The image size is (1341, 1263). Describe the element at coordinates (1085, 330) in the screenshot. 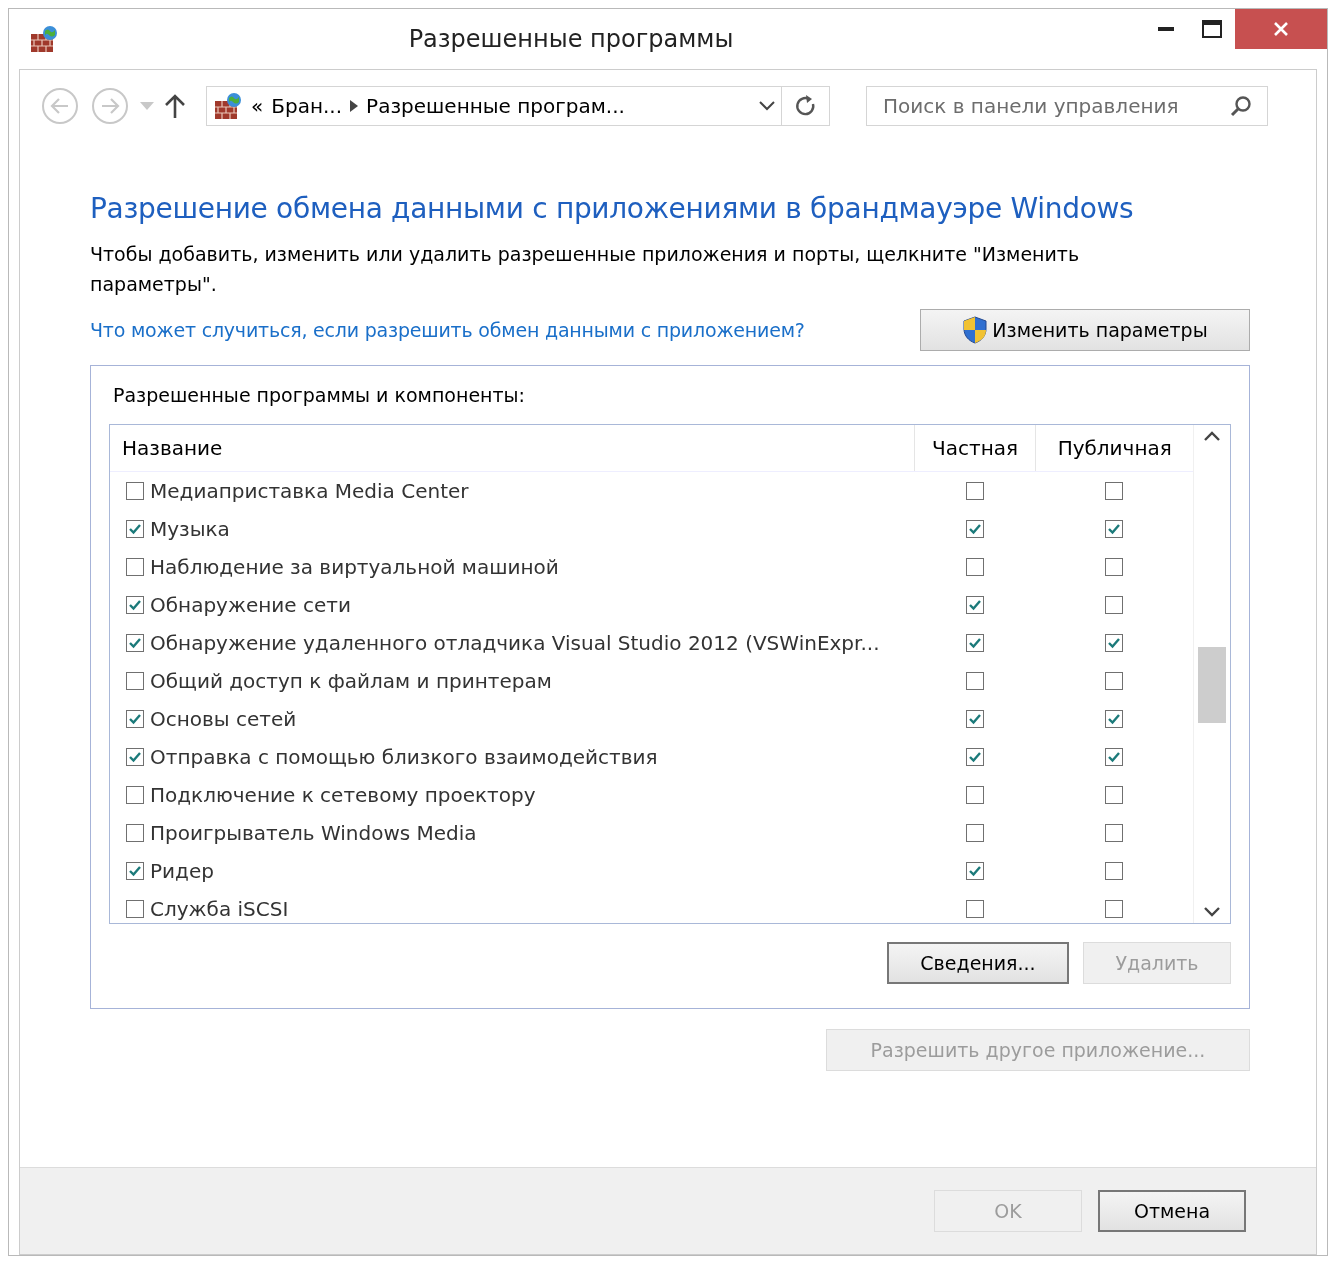

I see `change-settings-button: Изменить параметры` at that location.